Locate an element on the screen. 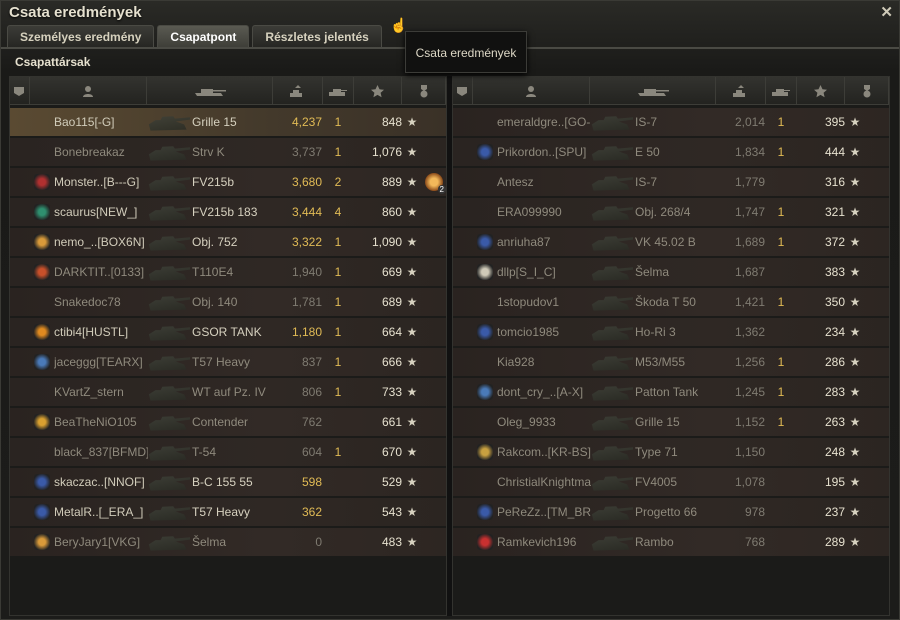 Image resolution: width=900 pixels, height=620 pixels. left-header-medal-icon is located at coordinates (424, 91).